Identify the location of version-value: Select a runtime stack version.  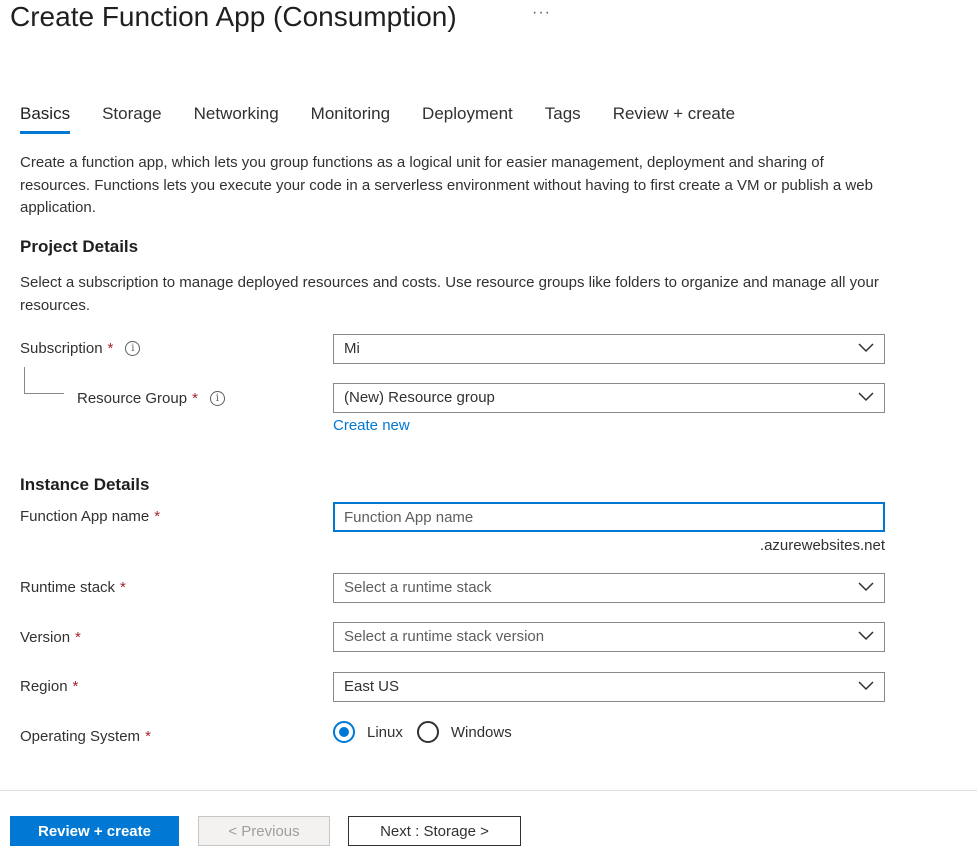
(444, 636).